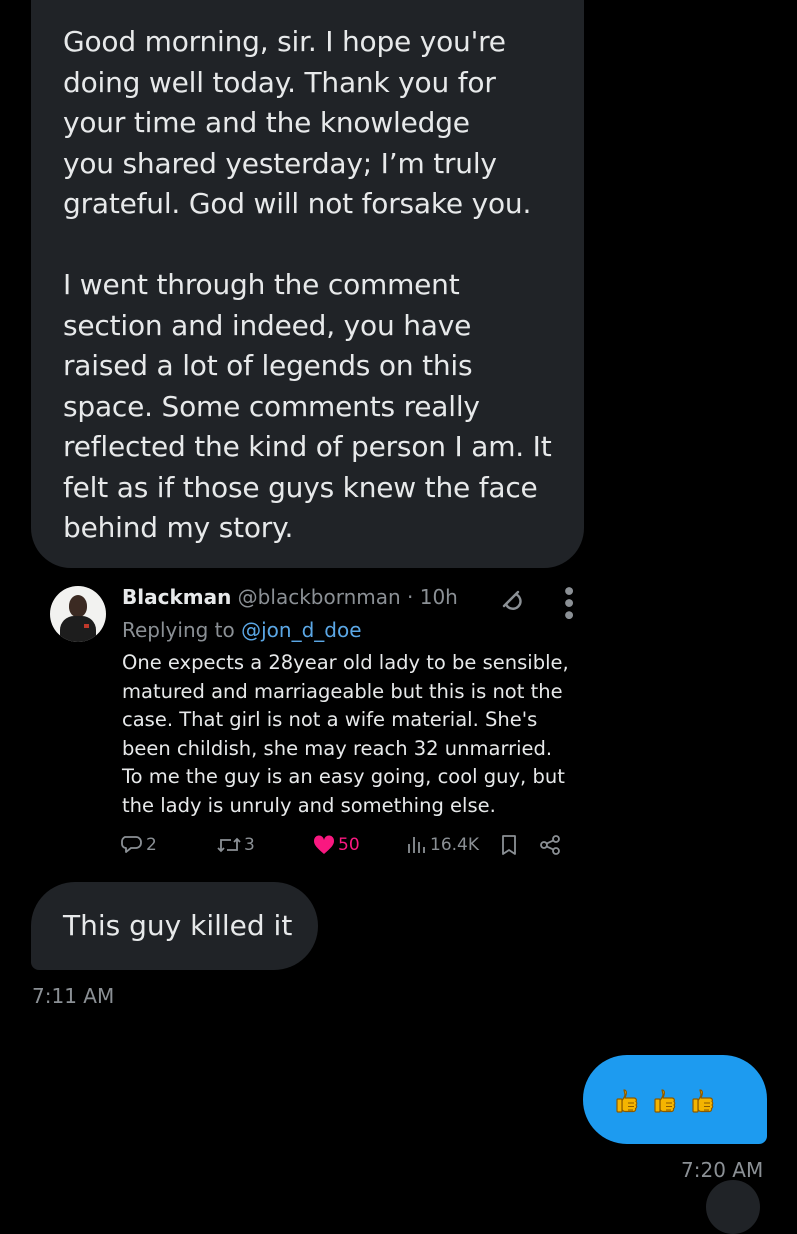 Image resolution: width=797 pixels, height=1234 pixels. What do you see at coordinates (151, 845) in the screenshot?
I see `reply-count: 2` at bounding box center [151, 845].